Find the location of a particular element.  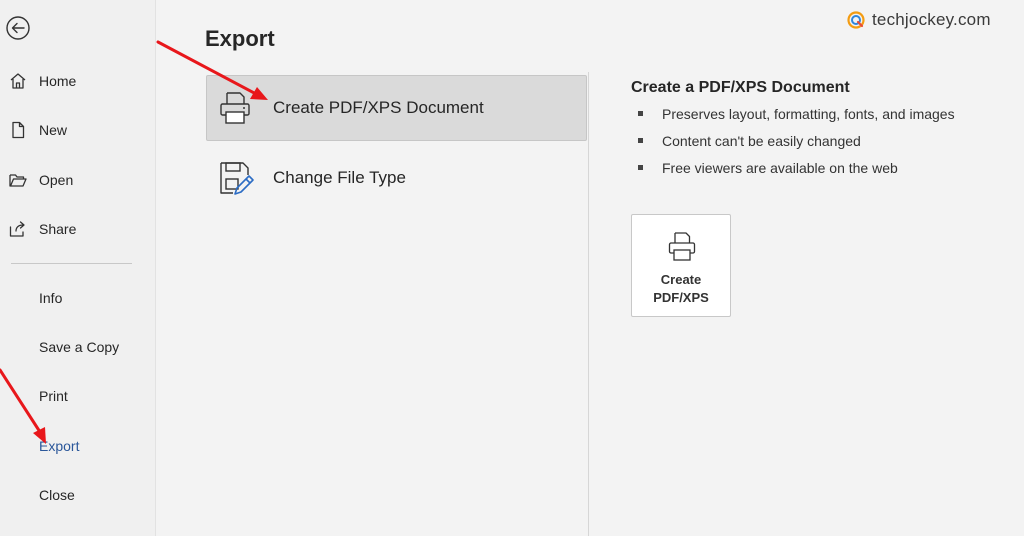

nav-item-close: Close is located at coordinates (78, 495).